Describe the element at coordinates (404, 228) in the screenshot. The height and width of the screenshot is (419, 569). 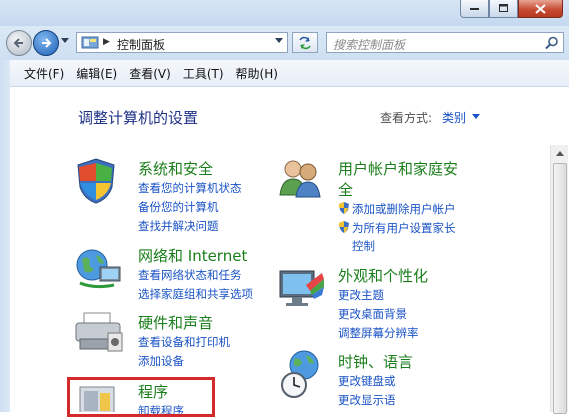
I see `link-parental-controls: 为所有用户设置家长` at that location.